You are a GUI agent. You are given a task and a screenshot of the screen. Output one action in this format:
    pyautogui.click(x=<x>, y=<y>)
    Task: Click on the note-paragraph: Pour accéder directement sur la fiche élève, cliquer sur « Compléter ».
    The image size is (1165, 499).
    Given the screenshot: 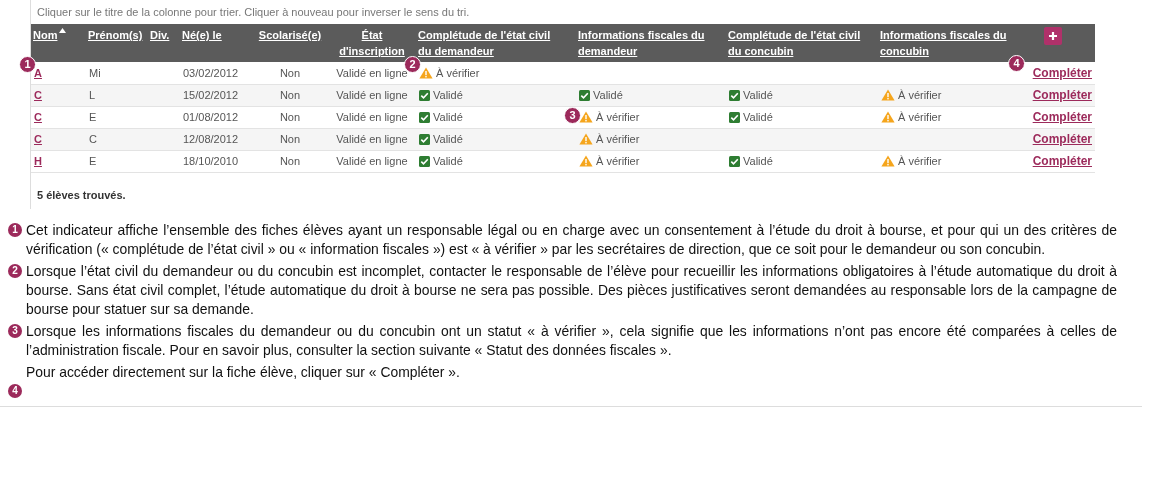 What is the action you would take?
    pyautogui.click(x=243, y=372)
    